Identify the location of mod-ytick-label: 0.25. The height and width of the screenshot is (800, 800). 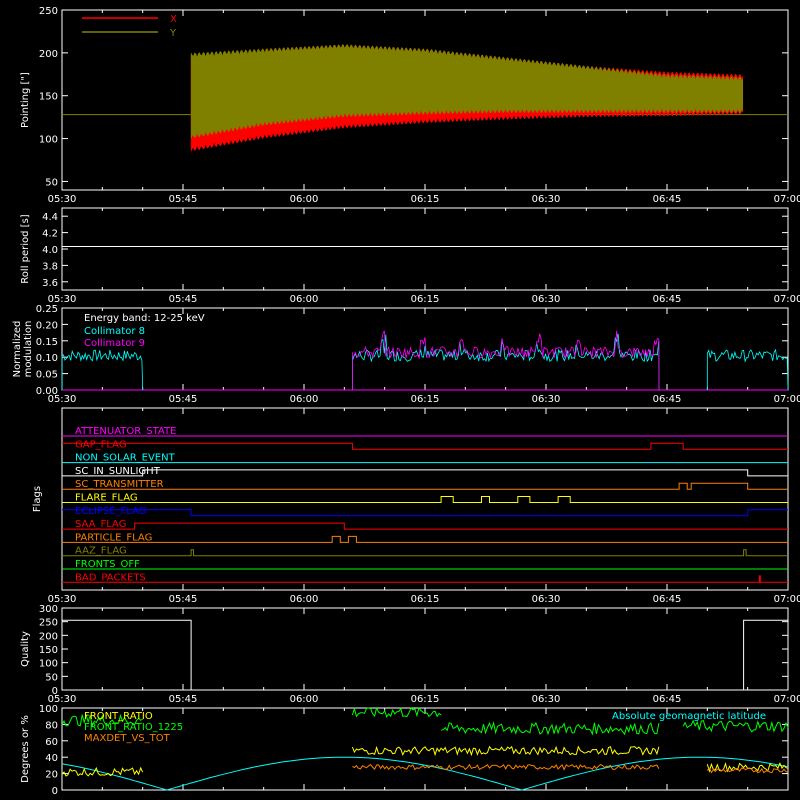
(47, 309).